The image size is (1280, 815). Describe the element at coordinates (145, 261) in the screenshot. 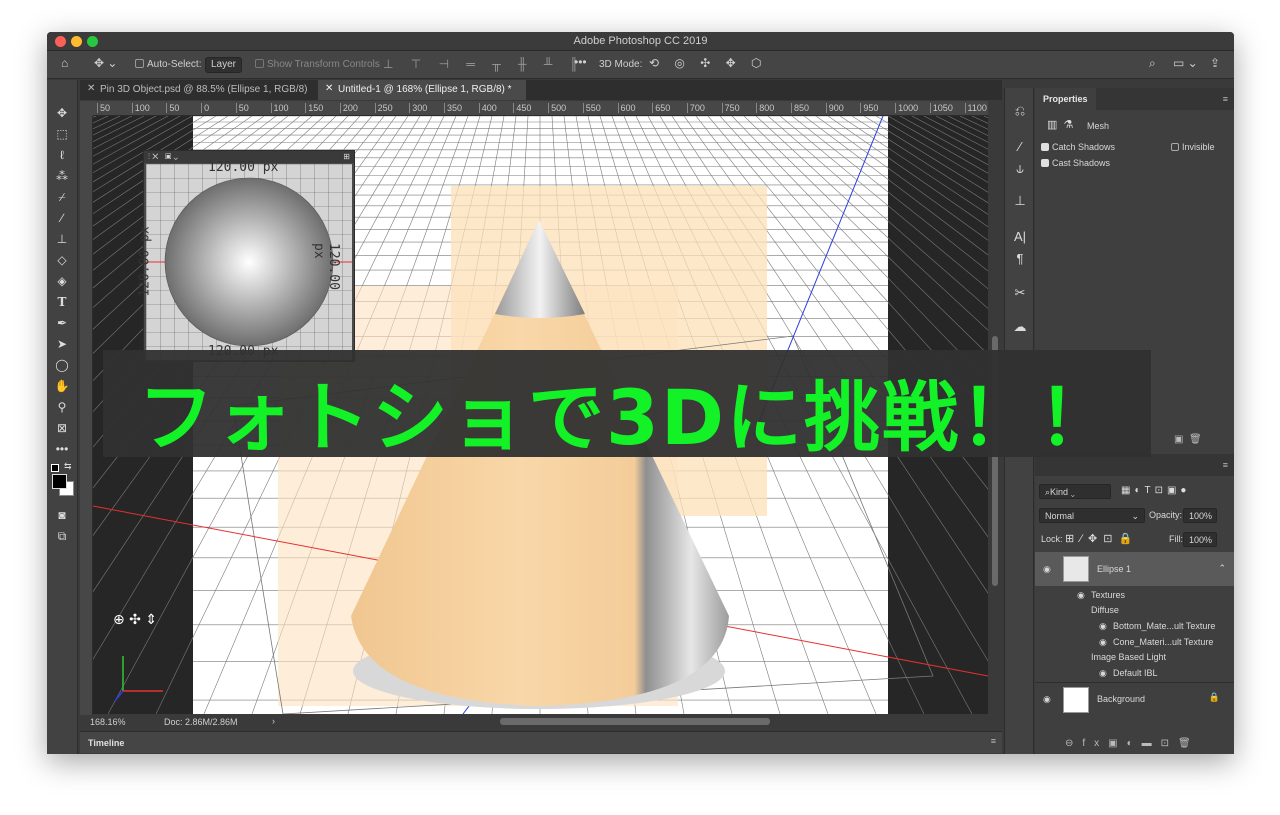

I see `left-dimension-label: 120.00 px` at that location.